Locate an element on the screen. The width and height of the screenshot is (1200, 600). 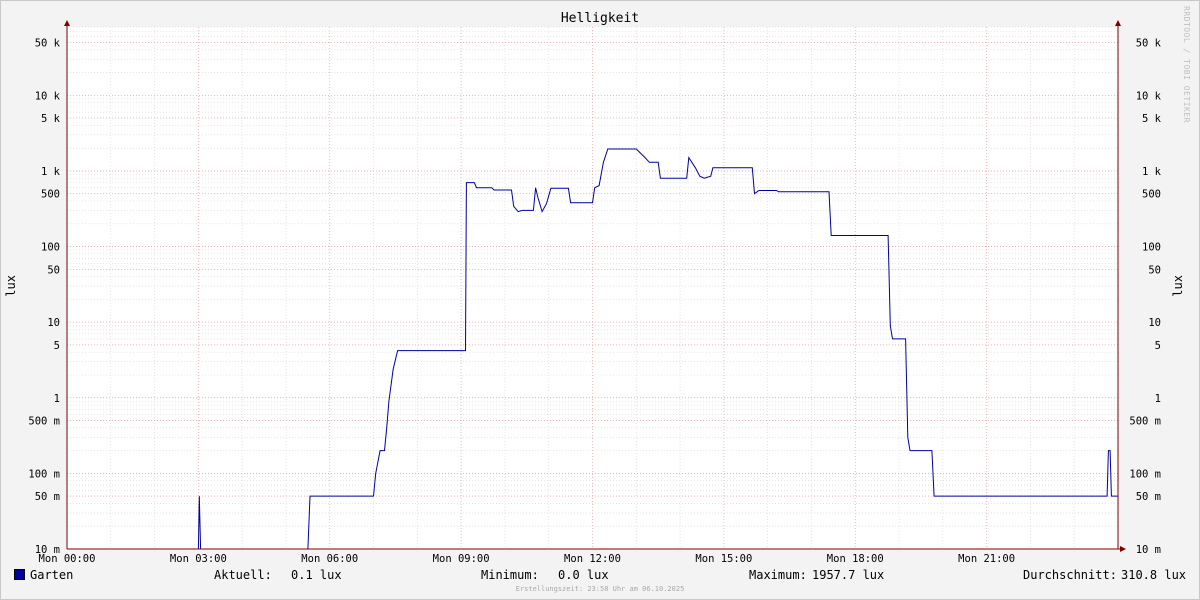
y-tick-label-right: 10 is located at coordinates (1154, 323).